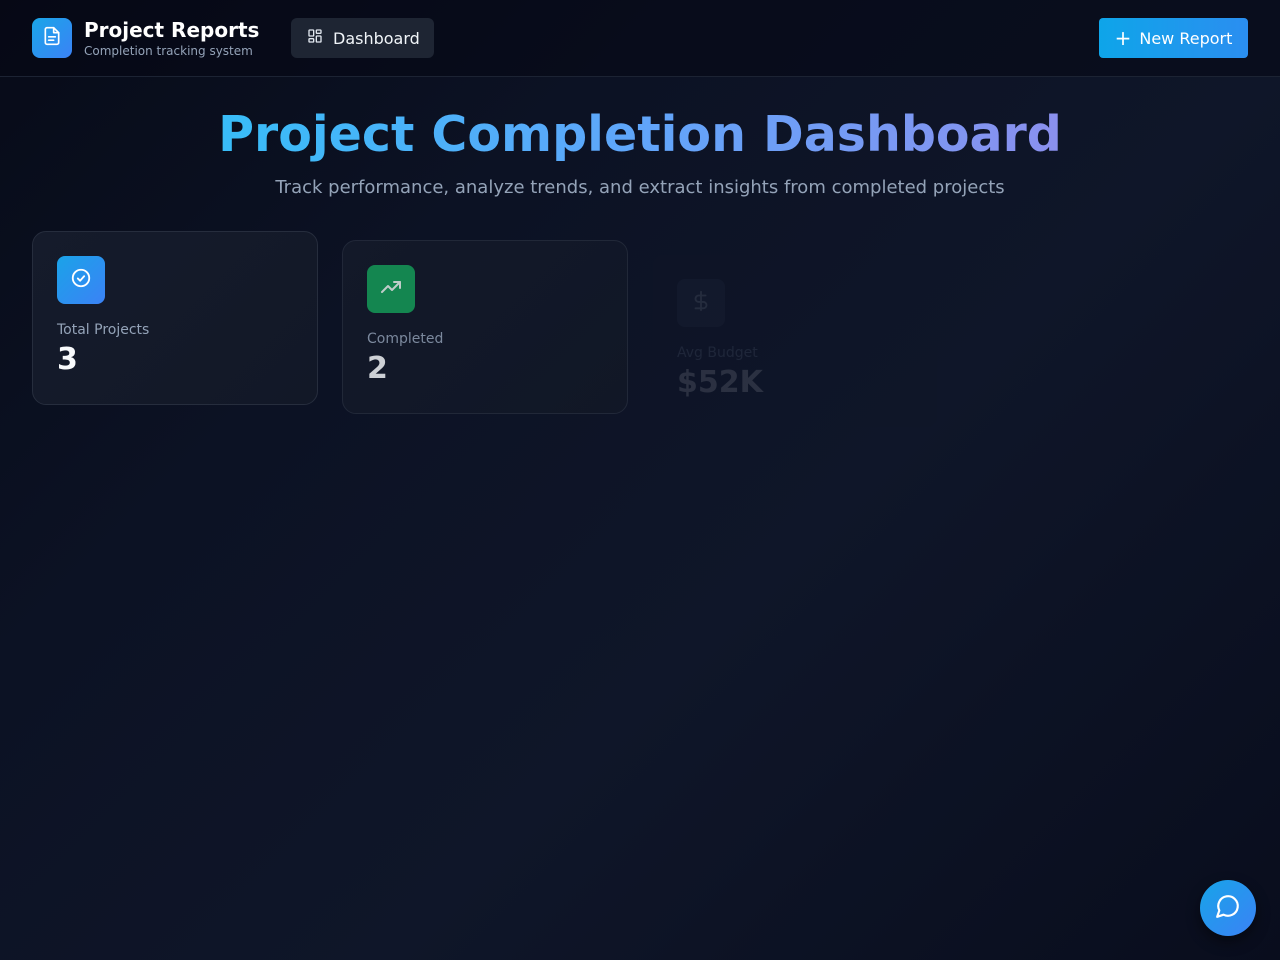 This screenshot has width=1280, height=960. Describe the element at coordinates (720, 382) in the screenshot. I see `stat-value: $52K` at that location.